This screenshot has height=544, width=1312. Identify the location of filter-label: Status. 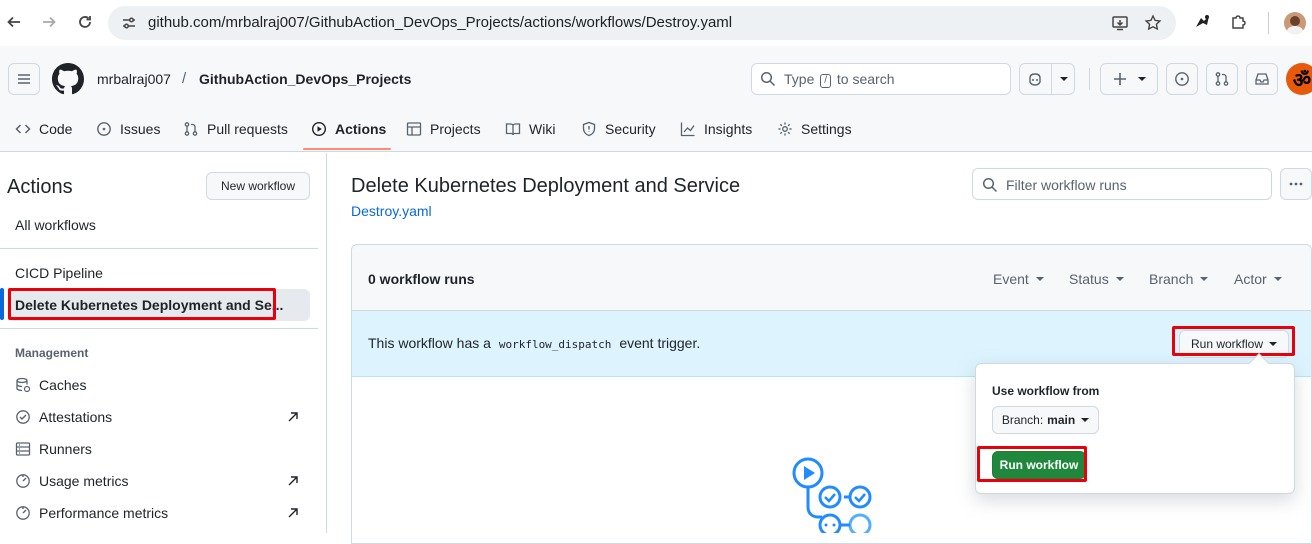
(1089, 279).